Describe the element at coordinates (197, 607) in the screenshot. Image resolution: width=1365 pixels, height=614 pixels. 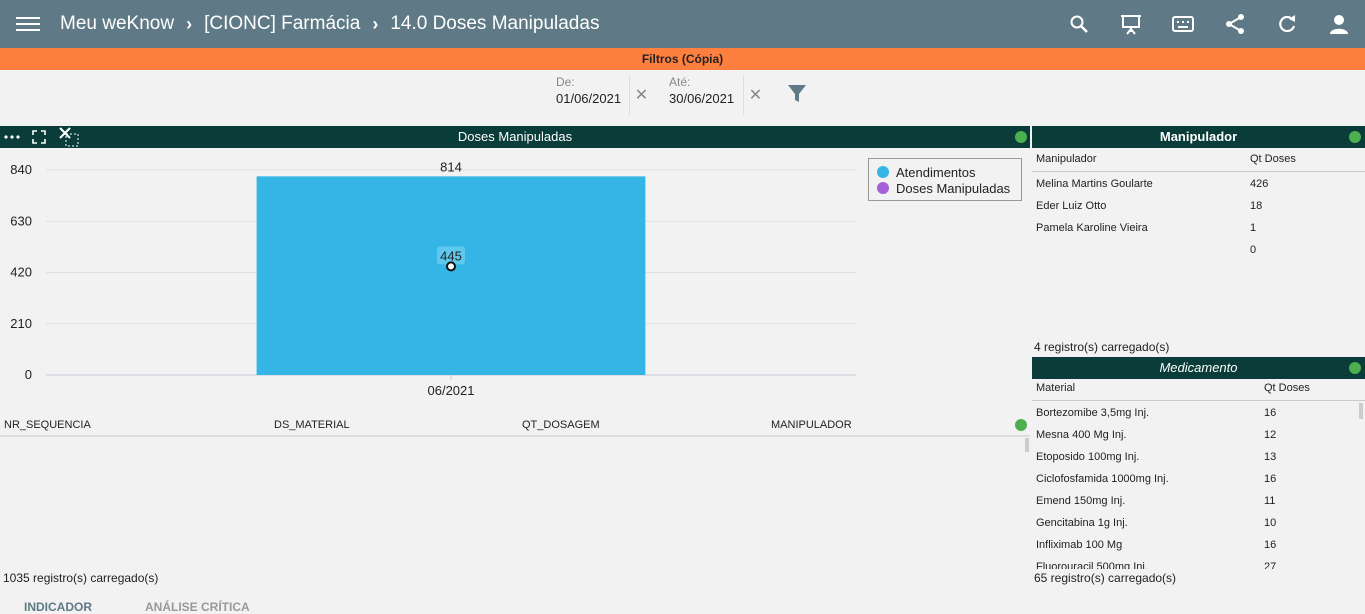
I see `tab-analise-critica: ANÁLISE CRÍTICA` at that location.